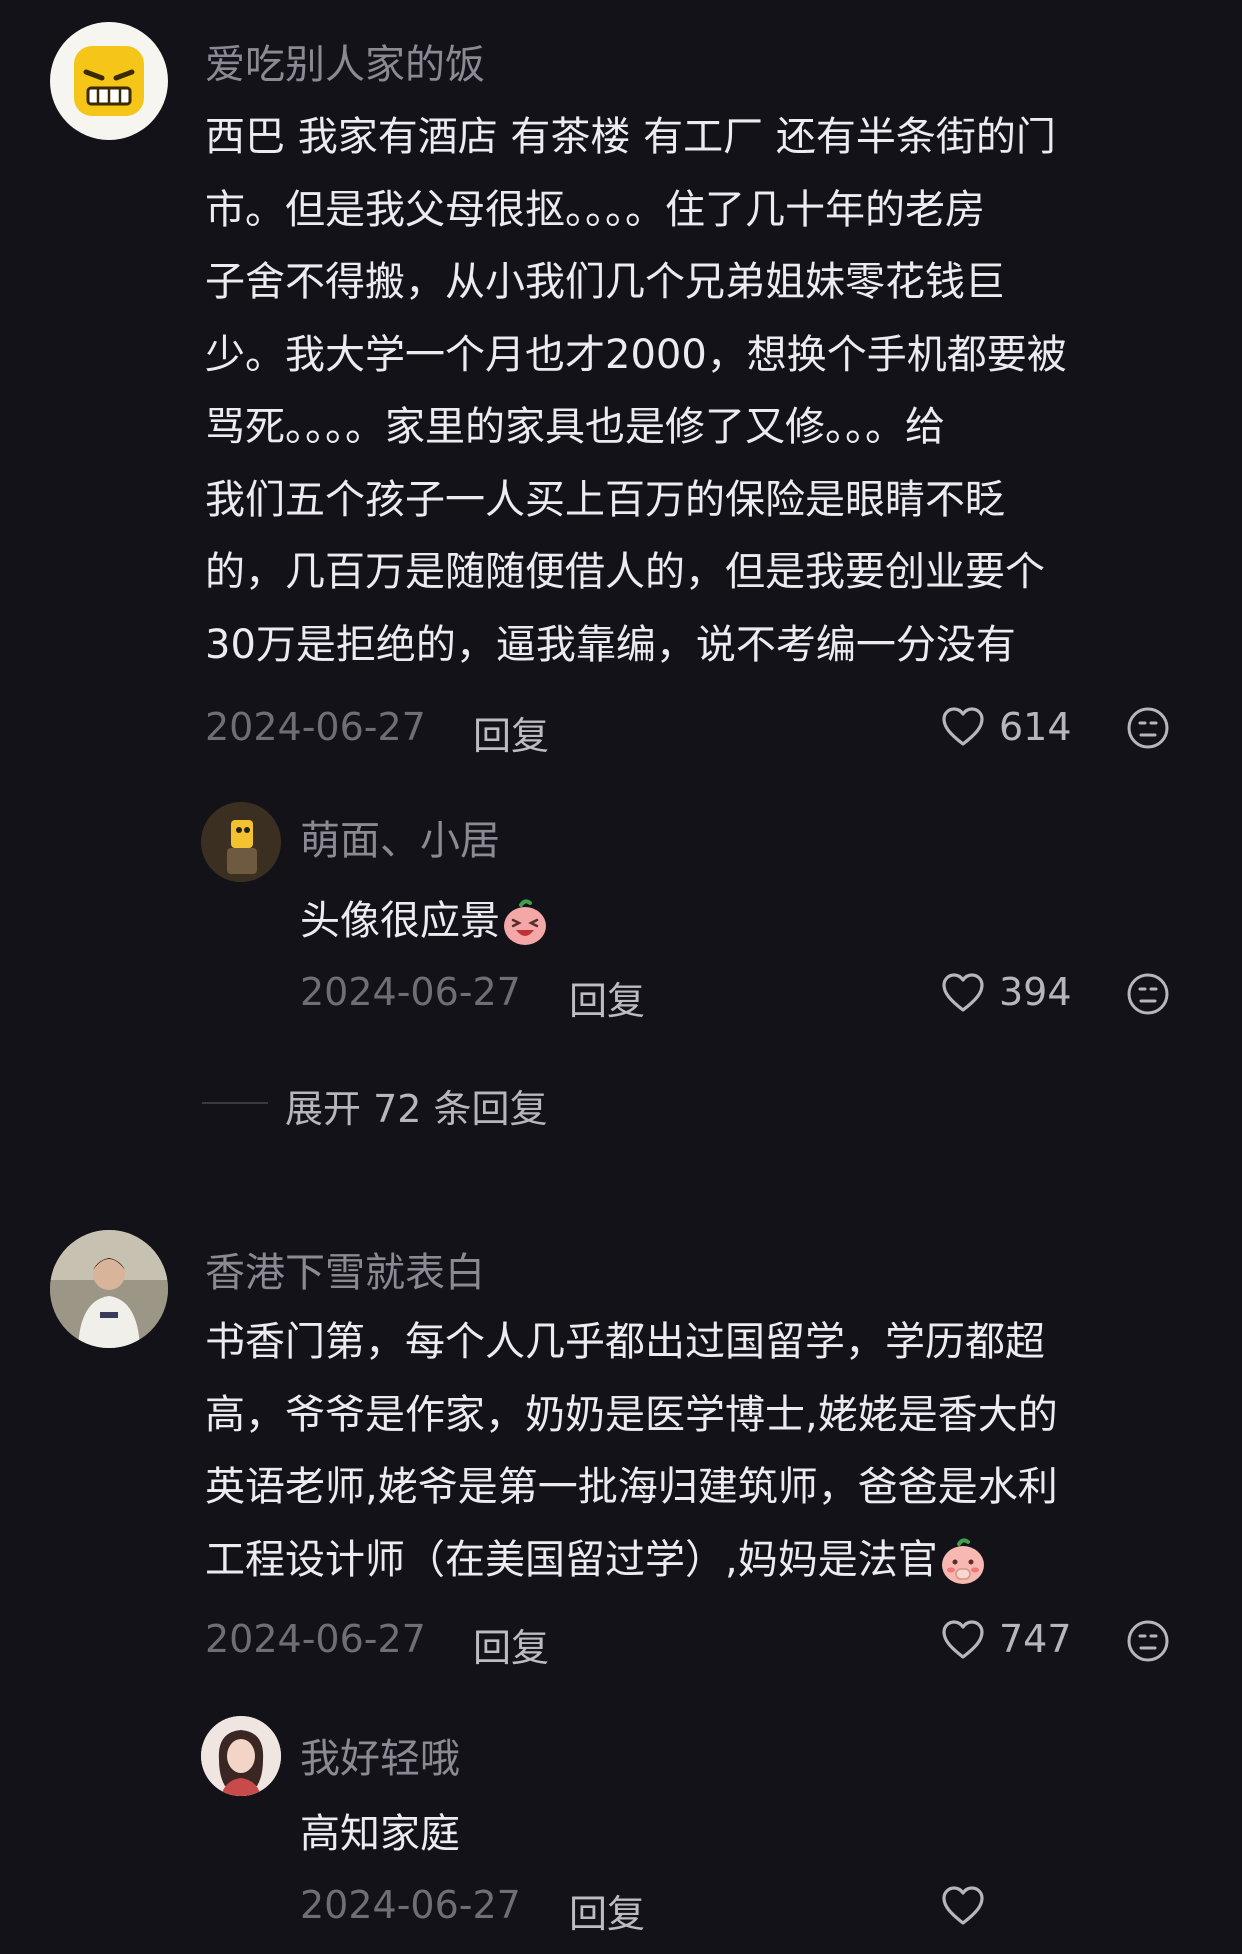  What do you see at coordinates (625, 572) in the screenshot?
I see `comment-line: 的，几百万是随随便借人的，但是我要创业要个` at bounding box center [625, 572].